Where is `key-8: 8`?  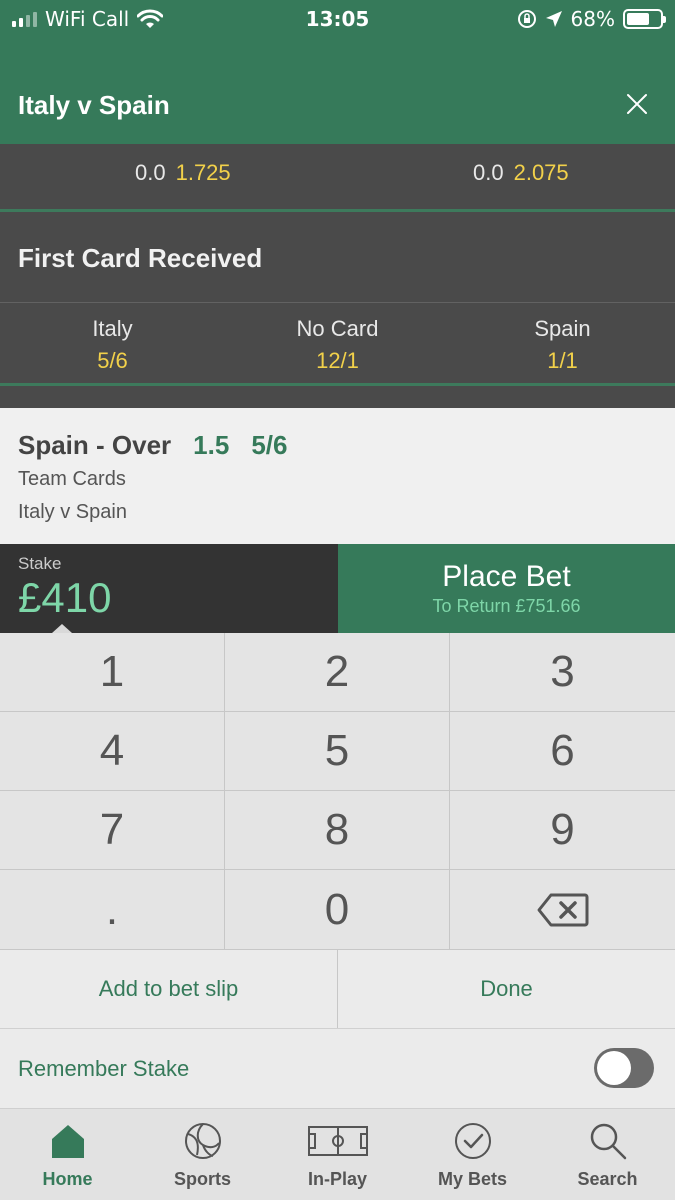 key-8: 8 is located at coordinates (337, 830).